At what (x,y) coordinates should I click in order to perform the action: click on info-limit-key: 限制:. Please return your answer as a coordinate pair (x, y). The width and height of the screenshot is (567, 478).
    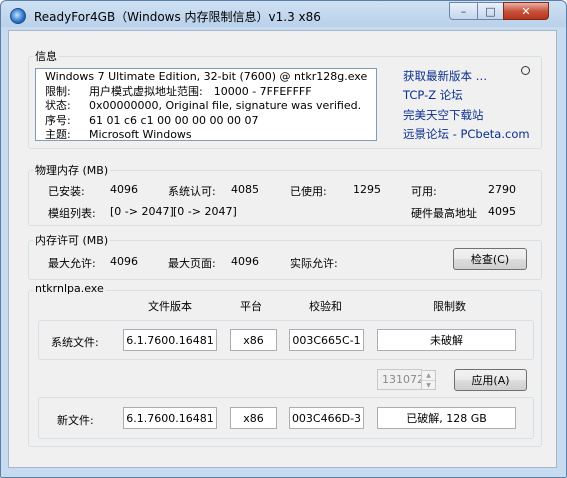
    Looking at the image, I should click on (58, 91).